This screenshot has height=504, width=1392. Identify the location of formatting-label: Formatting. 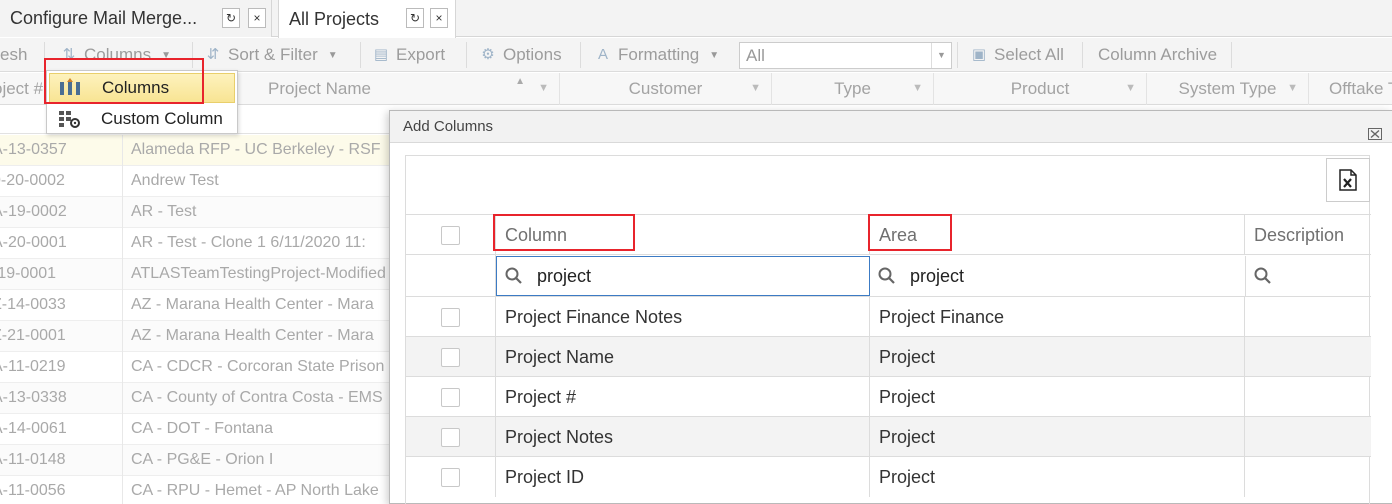
(659, 54).